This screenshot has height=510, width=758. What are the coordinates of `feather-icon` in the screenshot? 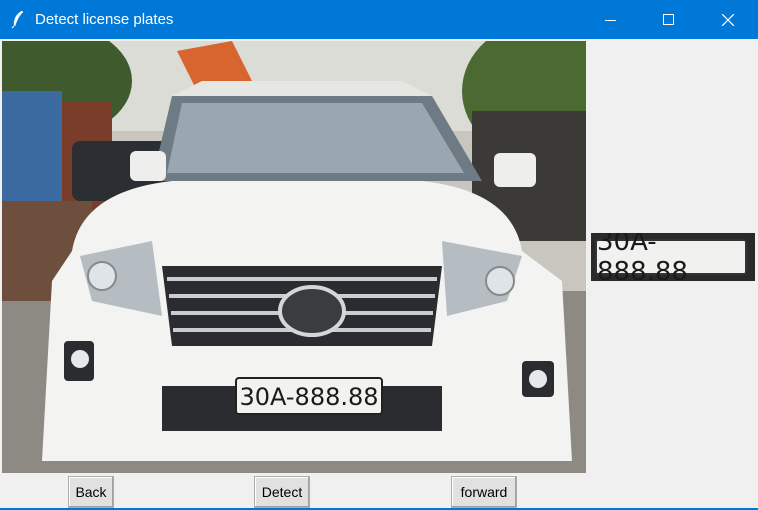 It's located at (18, 19).